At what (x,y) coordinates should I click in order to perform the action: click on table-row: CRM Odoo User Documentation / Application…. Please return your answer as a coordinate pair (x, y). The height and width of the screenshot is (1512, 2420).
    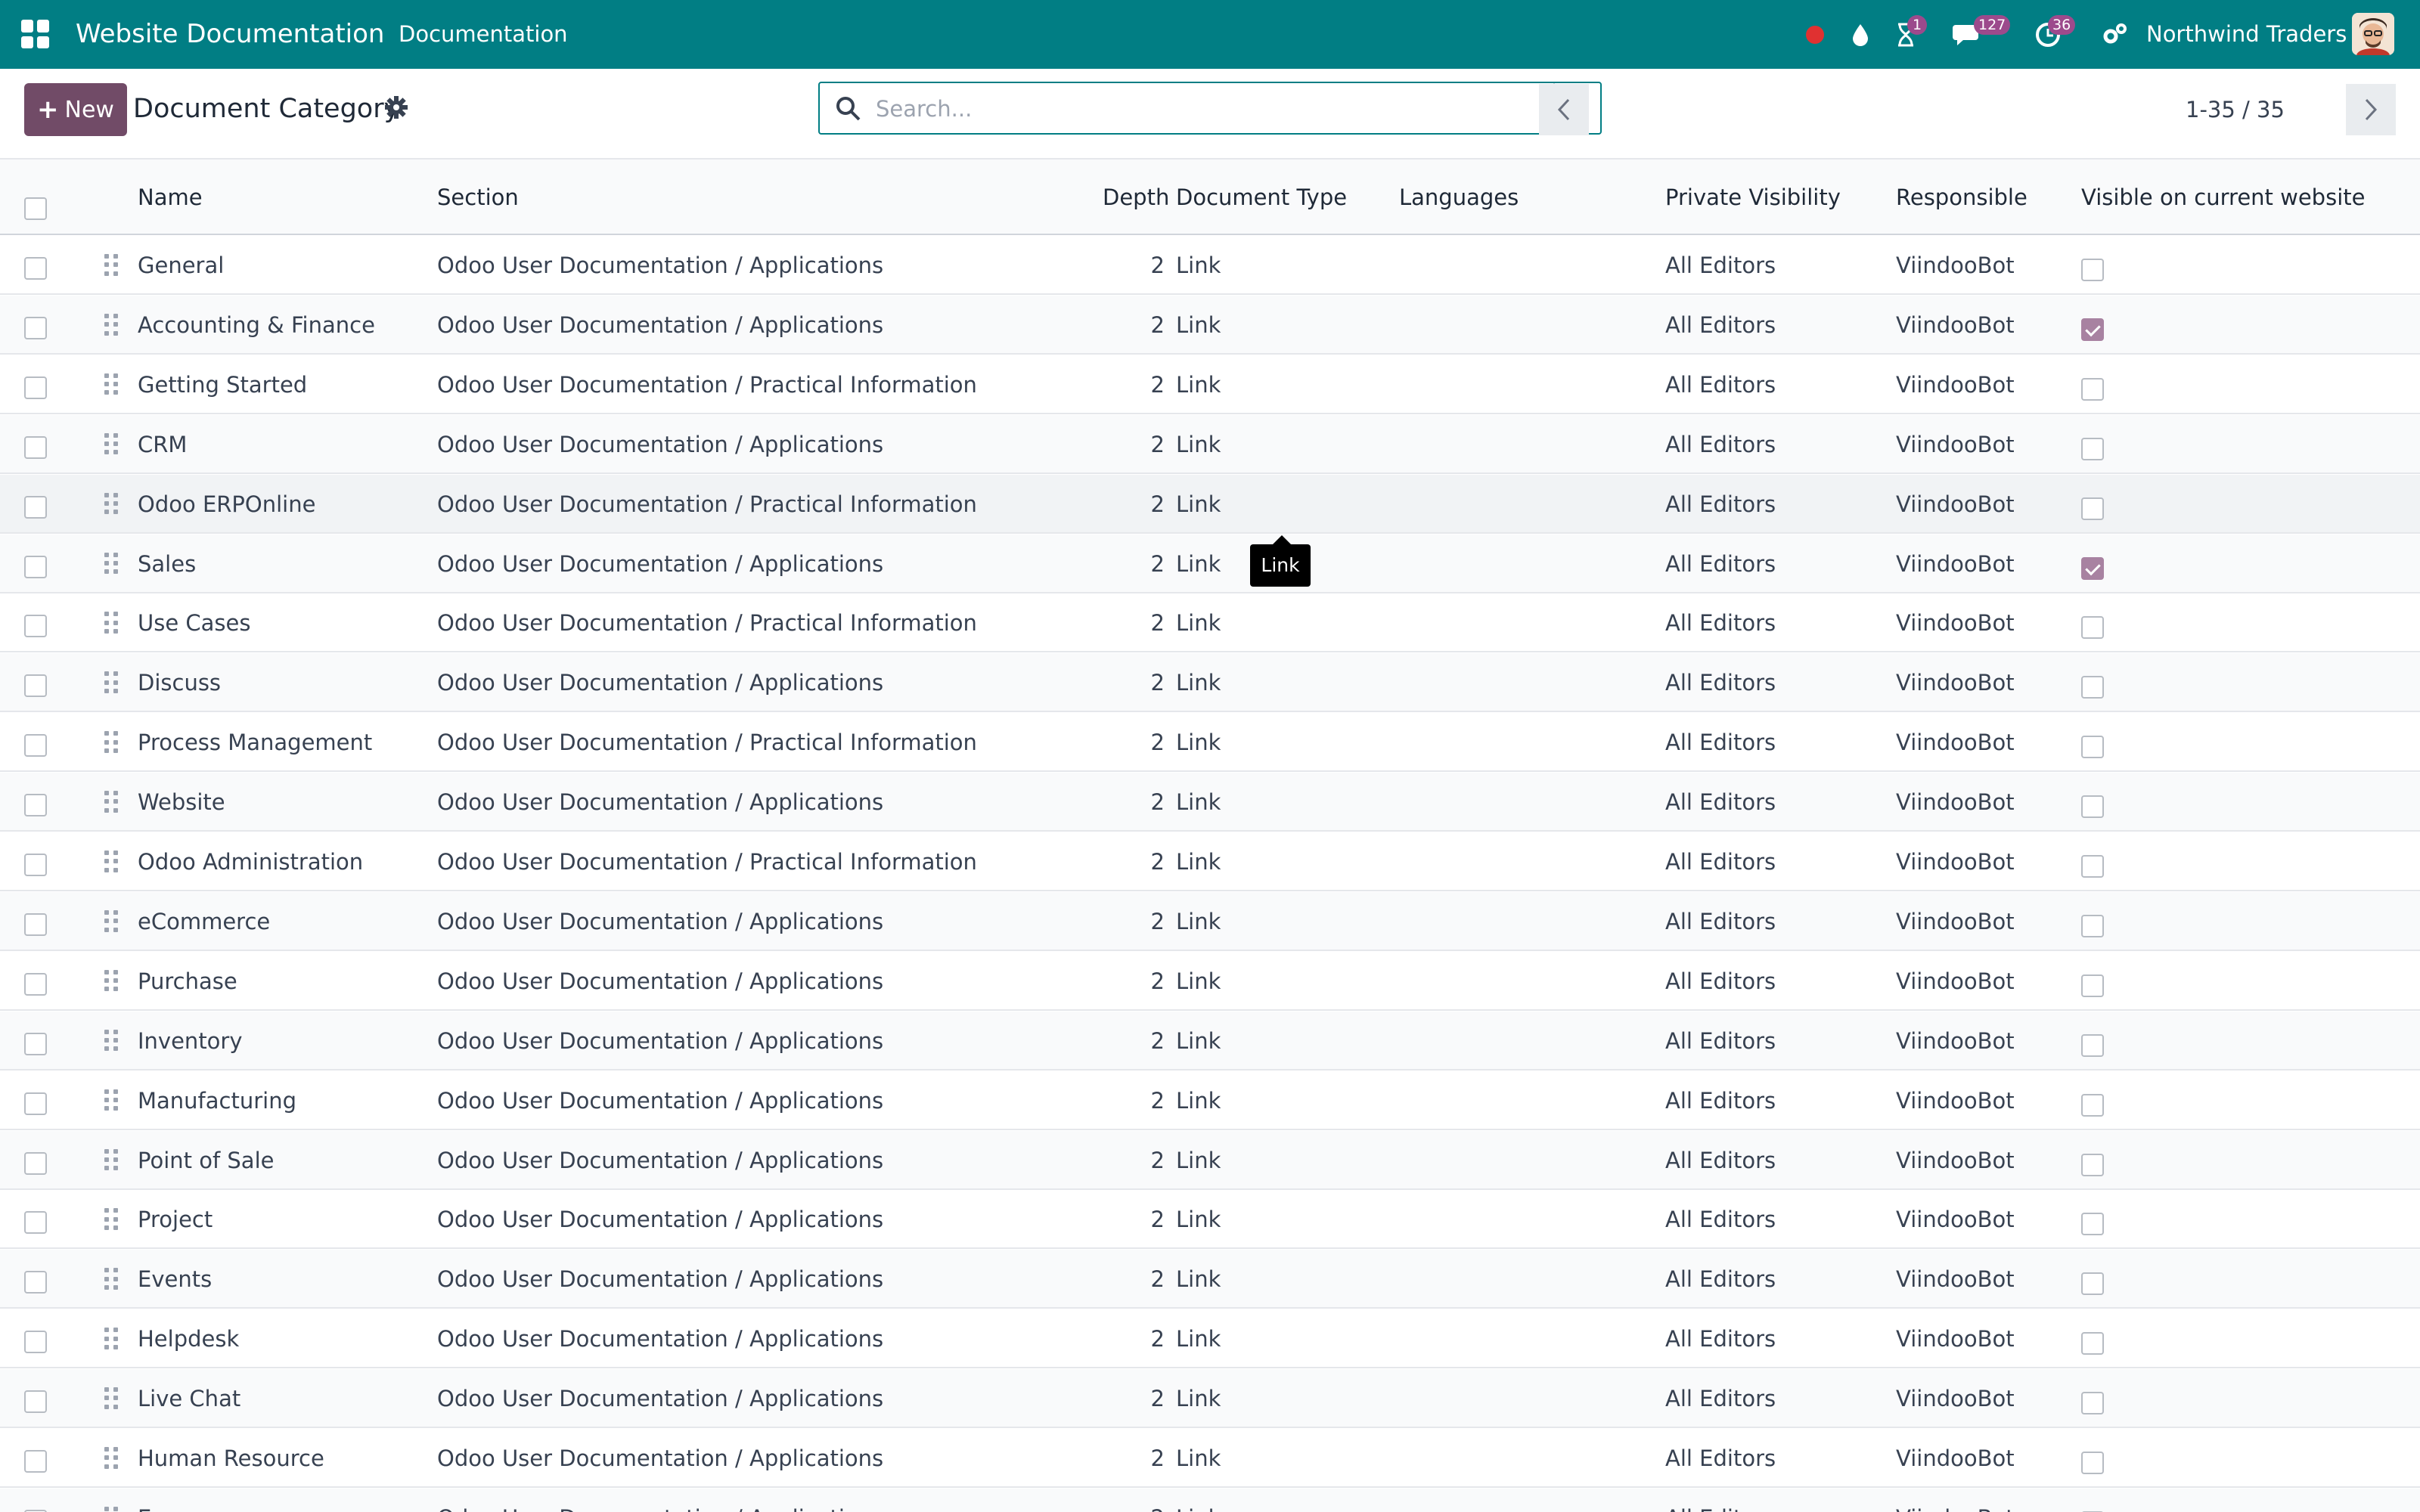
    Looking at the image, I should click on (1210, 444).